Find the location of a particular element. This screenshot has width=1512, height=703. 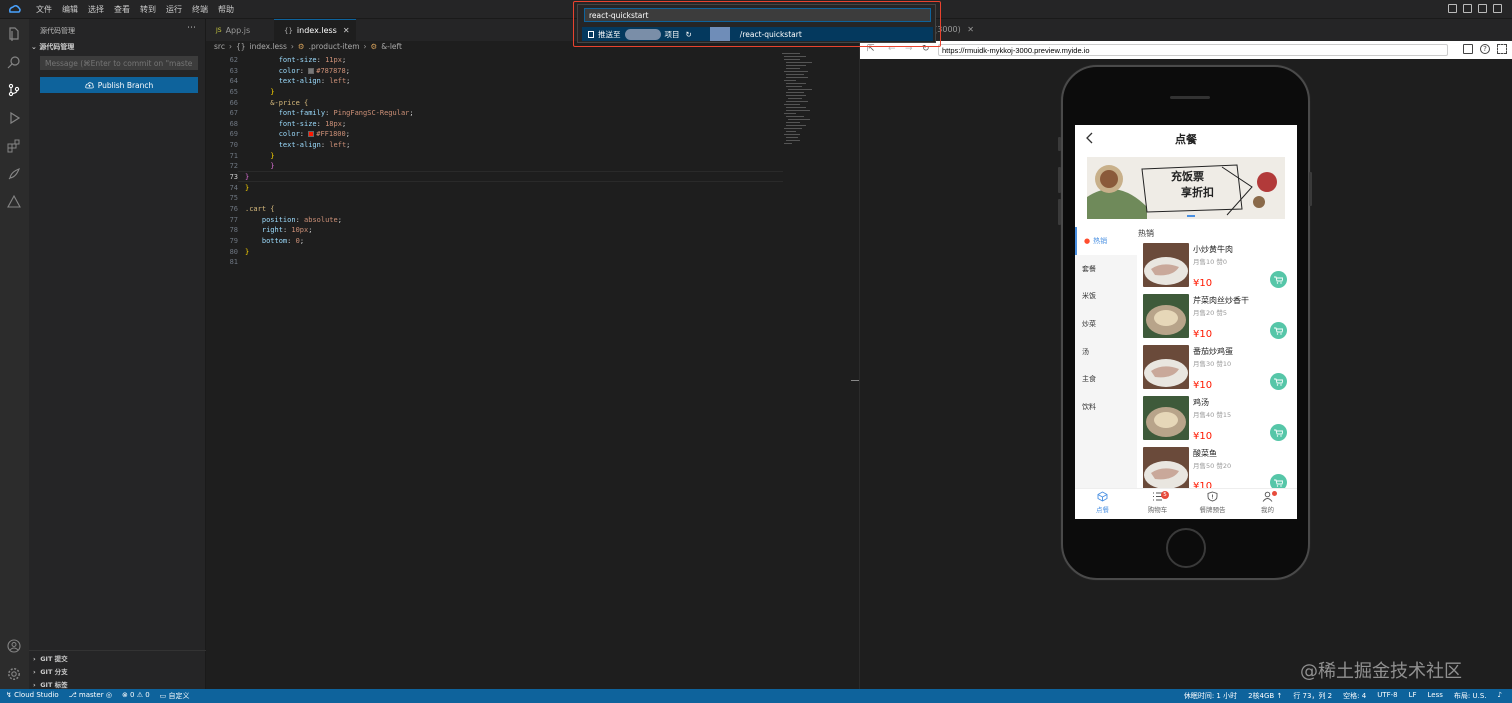

status-machine-spec: 2核4GB ↑ is located at coordinates (1265, 696).